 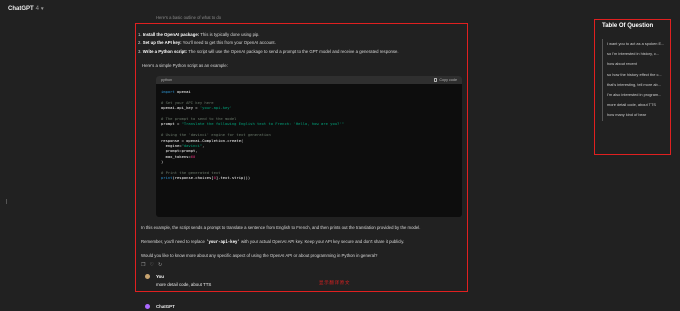 What do you see at coordinates (147, 306) in the screenshot?
I see `assistant-avatar` at bounding box center [147, 306].